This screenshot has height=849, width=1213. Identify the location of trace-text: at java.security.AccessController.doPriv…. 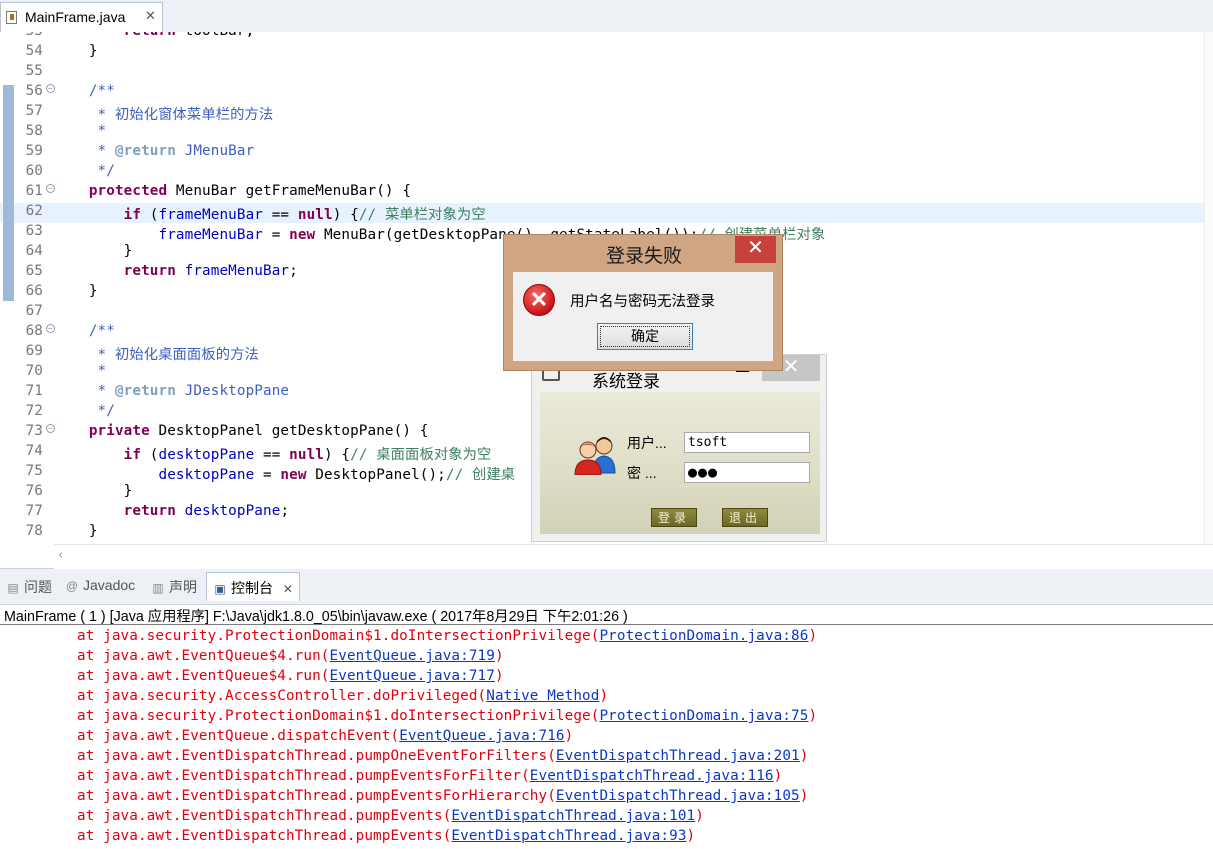
(282, 696).